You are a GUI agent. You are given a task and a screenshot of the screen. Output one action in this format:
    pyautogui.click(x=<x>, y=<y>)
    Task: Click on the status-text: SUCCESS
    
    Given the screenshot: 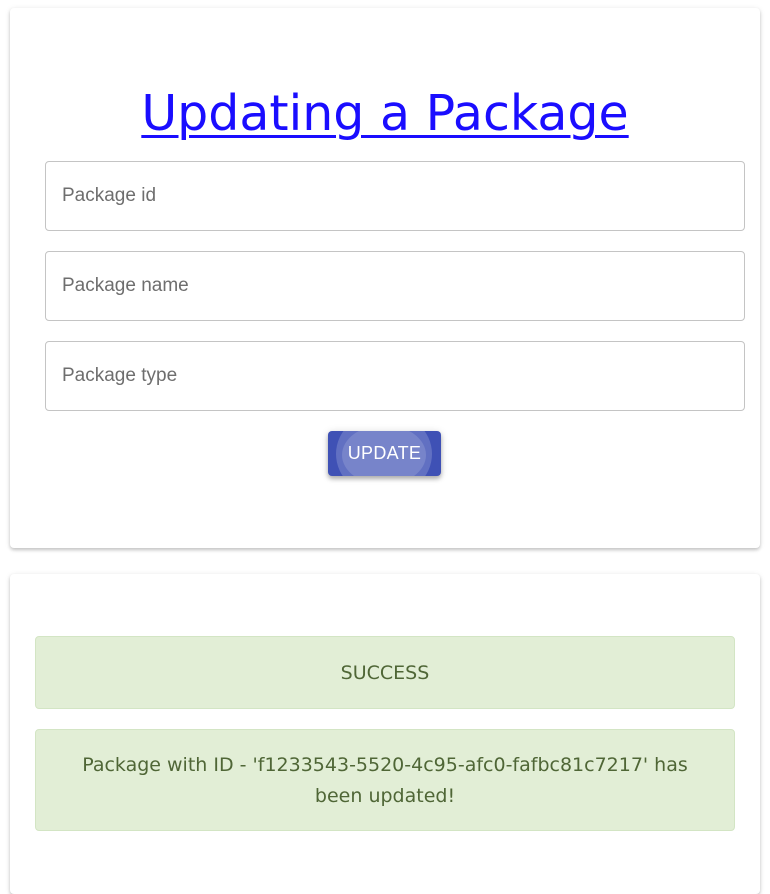 What is the action you would take?
    pyautogui.click(x=385, y=673)
    